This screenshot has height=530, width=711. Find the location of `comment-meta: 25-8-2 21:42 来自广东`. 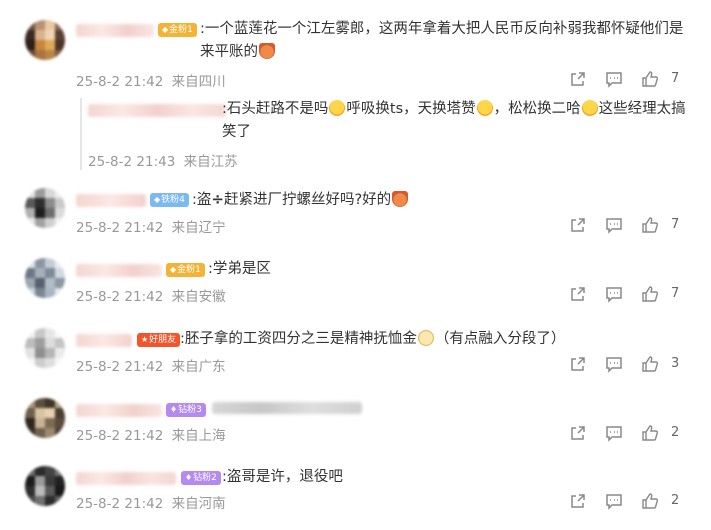

comment-meta: 25-8-2 21:42 来自广东 is located at coordinates (151, 365).